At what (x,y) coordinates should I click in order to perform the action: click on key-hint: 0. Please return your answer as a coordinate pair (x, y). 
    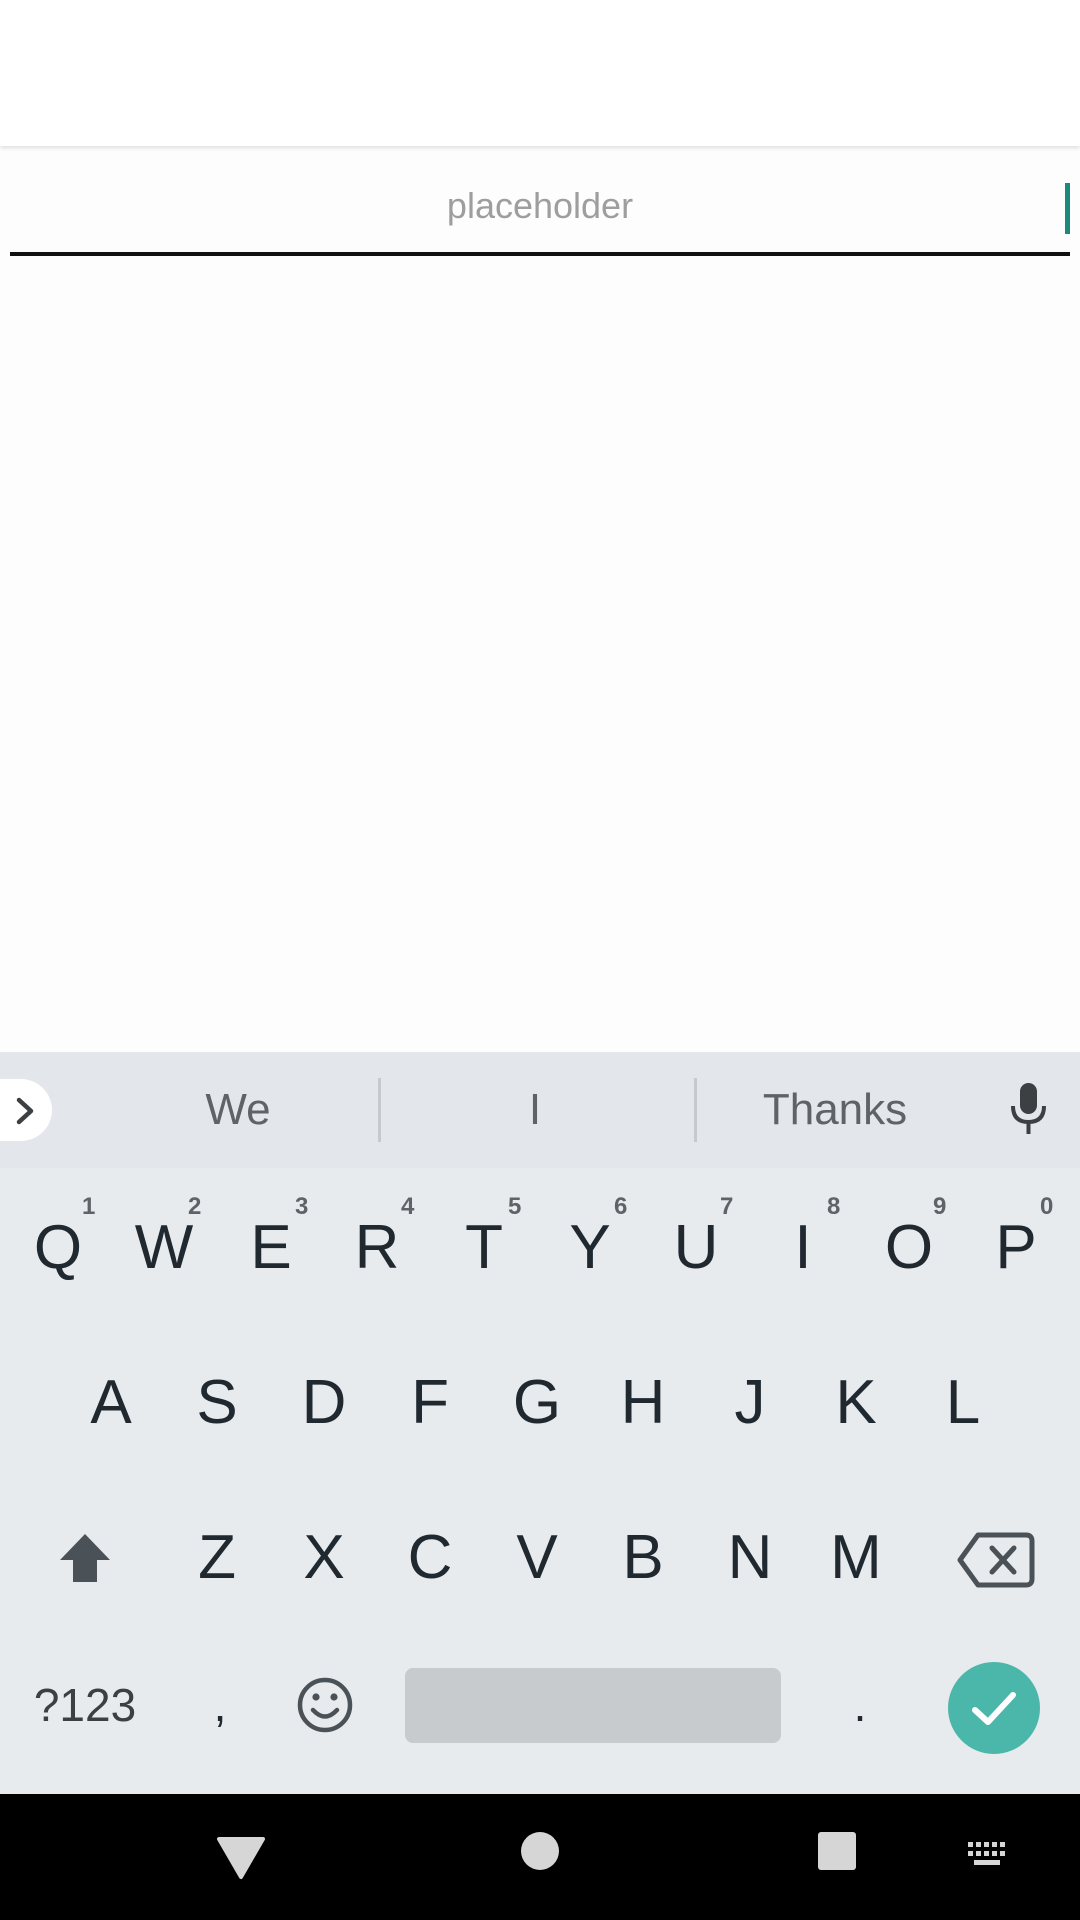
    Looking at the image, I should click on (1047, 1206).